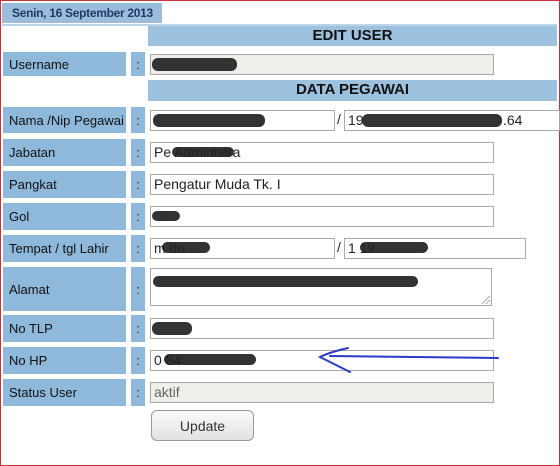 Image resolution: width=560 pixels, height=466 pixels. What do you see at coordinates (408, 360) in the screenshot?
I see `annotation-arrow-icon` at bounding box center [408, 360].